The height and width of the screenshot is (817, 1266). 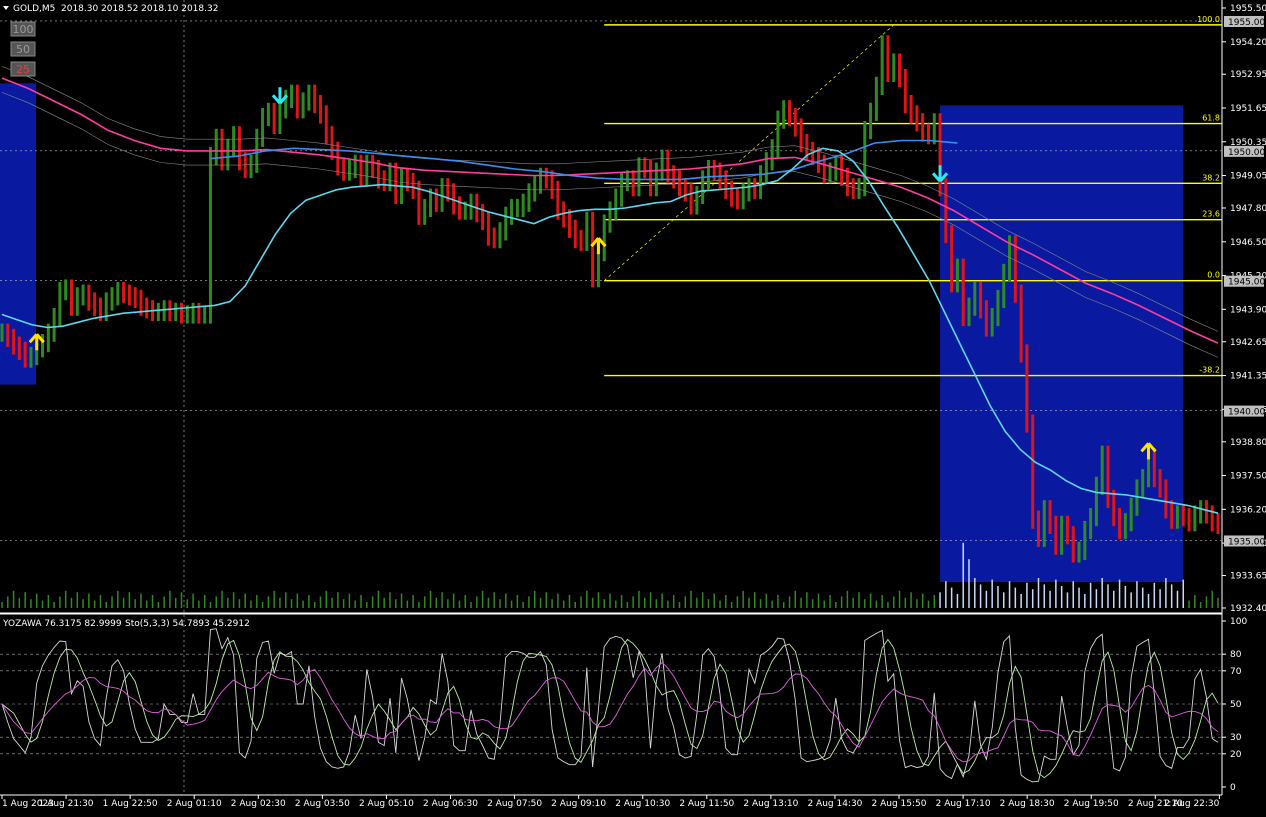 I want to click on fib-level-label: 38.2, so click(x=1211, y=177).